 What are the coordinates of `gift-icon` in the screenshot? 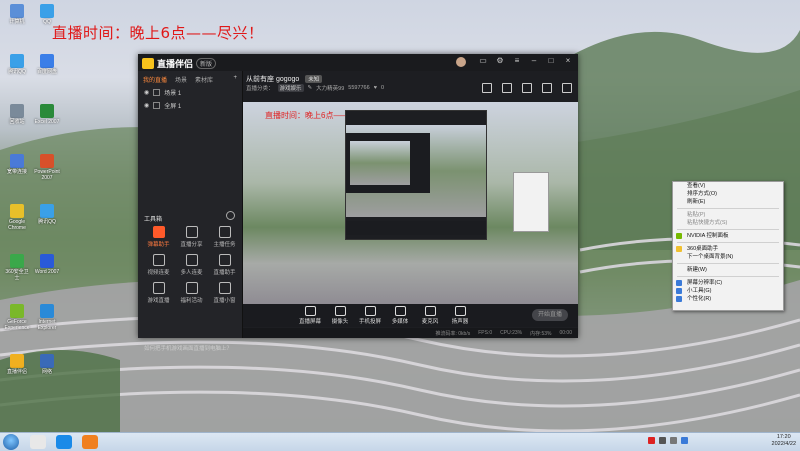 It's located at (487, 88).